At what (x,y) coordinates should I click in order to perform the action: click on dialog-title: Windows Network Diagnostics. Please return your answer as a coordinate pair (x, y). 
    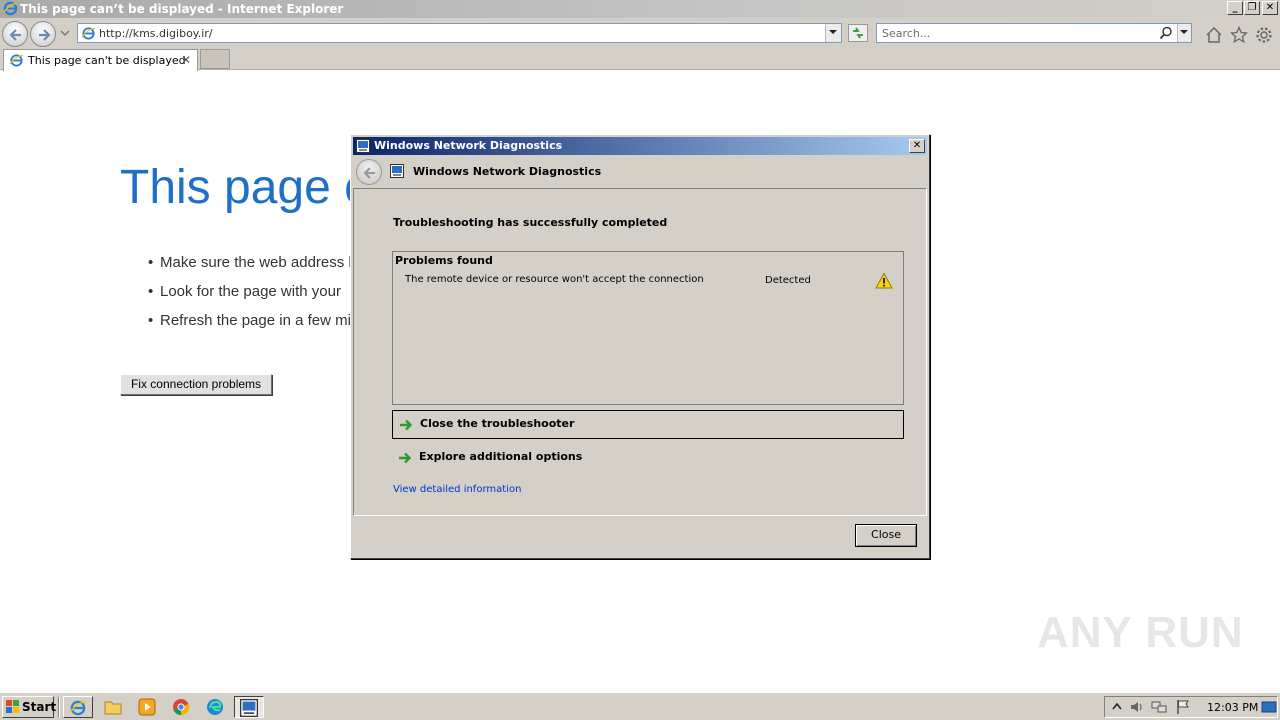
    Looking at the image, I should click on (468, 145).